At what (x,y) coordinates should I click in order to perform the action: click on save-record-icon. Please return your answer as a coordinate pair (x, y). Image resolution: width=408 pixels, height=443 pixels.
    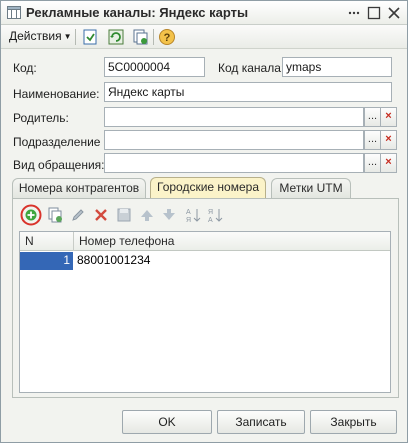
    Looking at the image, I should click on (90, 37).